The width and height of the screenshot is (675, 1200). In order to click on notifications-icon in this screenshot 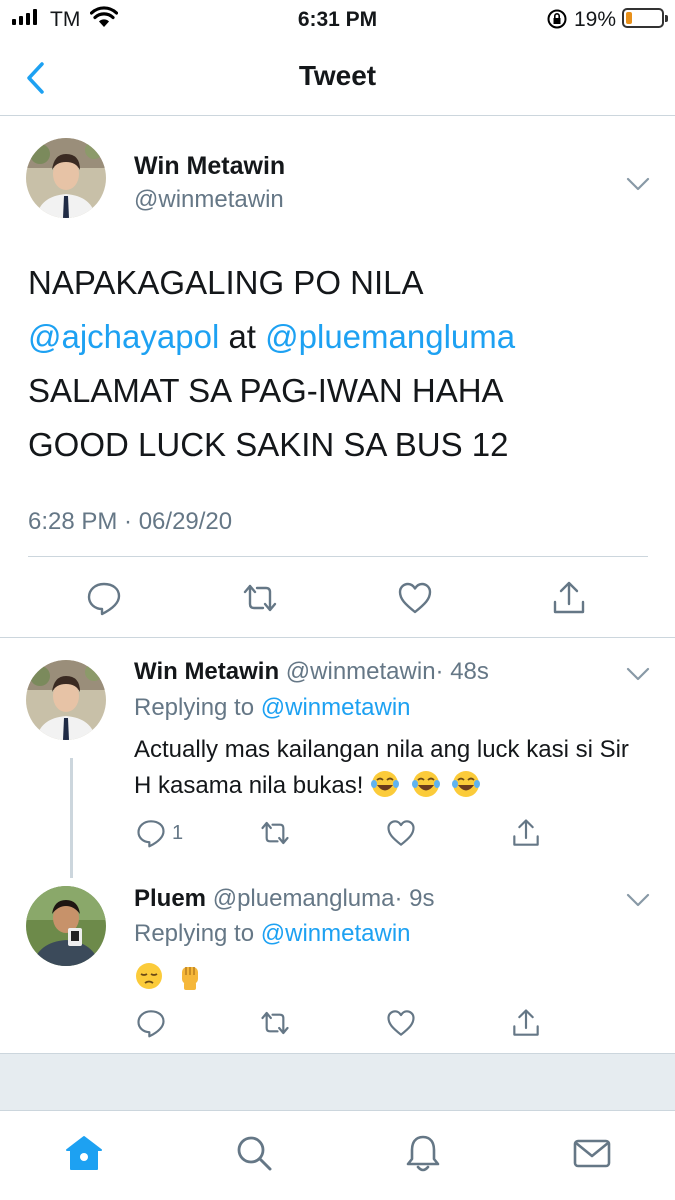, I will do `click(423, 1153)`.